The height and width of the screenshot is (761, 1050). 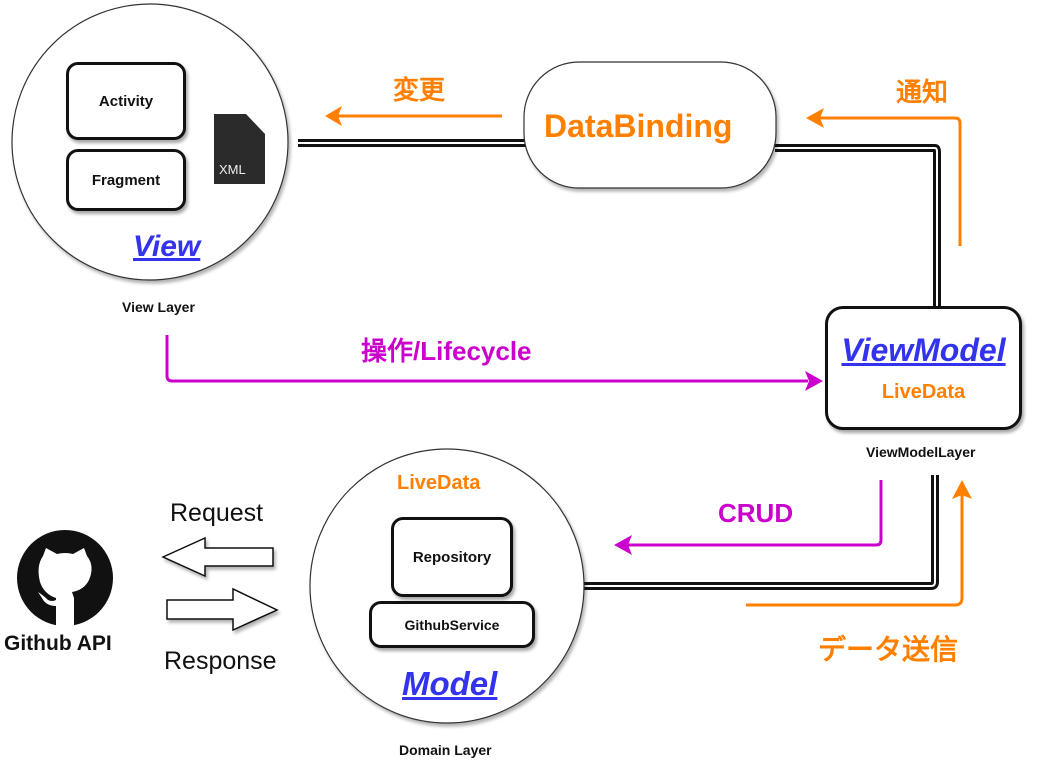 I want to click on arrow-change, so click(x=413, y=116).